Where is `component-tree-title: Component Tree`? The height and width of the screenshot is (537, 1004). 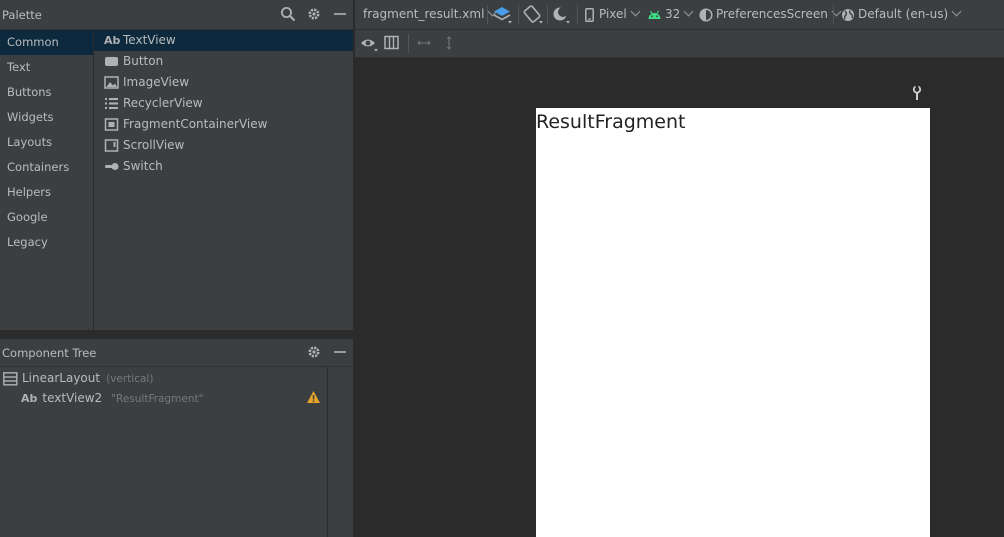 component-tree-title: Component Tree is located at coordinates (49, 353).